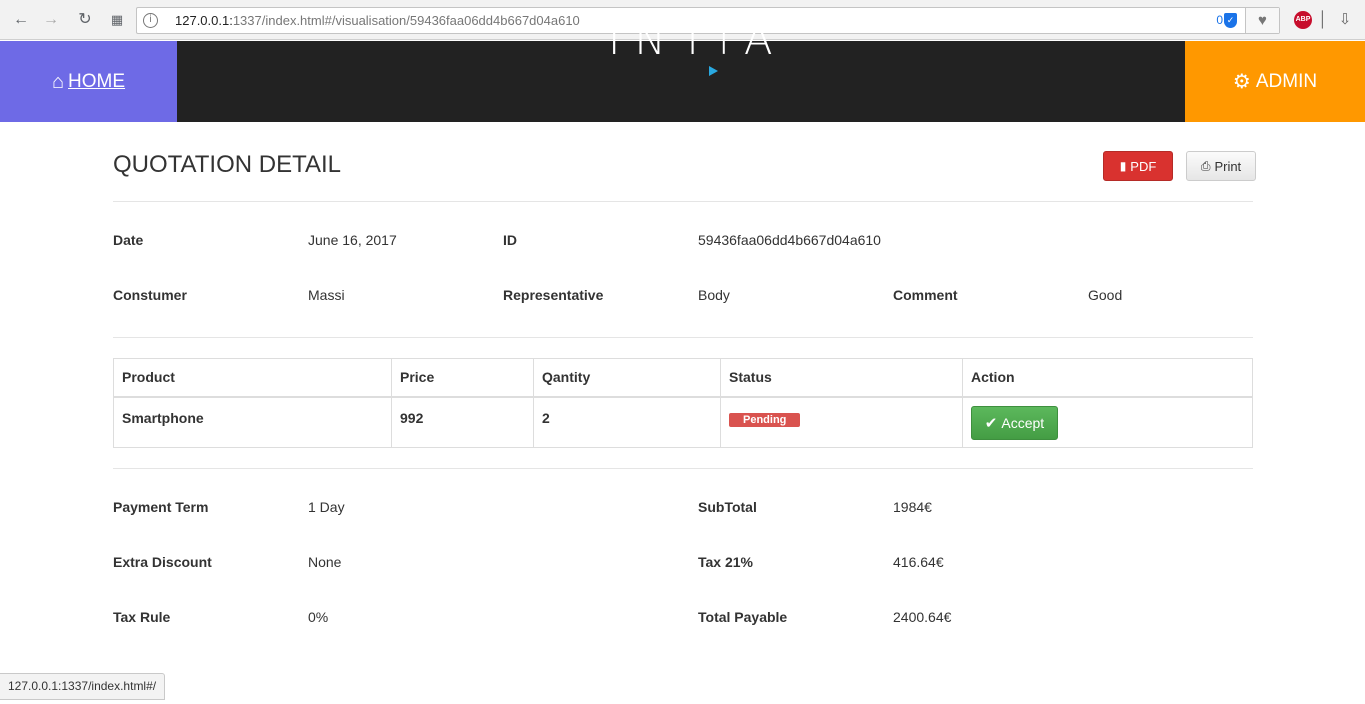 The height and width of the screenshot is (704, 1365). What do you see at coordinates (1262, 20) in the screenshot?
I see `heart-icon: ♥` at bounding box center [1262, 20].